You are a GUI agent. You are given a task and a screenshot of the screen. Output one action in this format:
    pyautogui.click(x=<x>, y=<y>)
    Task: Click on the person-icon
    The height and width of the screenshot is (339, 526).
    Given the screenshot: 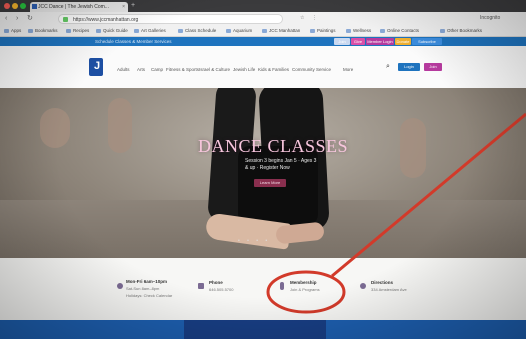 What is the action you would take?
    pyautogui.click(x=282, y=286)
    